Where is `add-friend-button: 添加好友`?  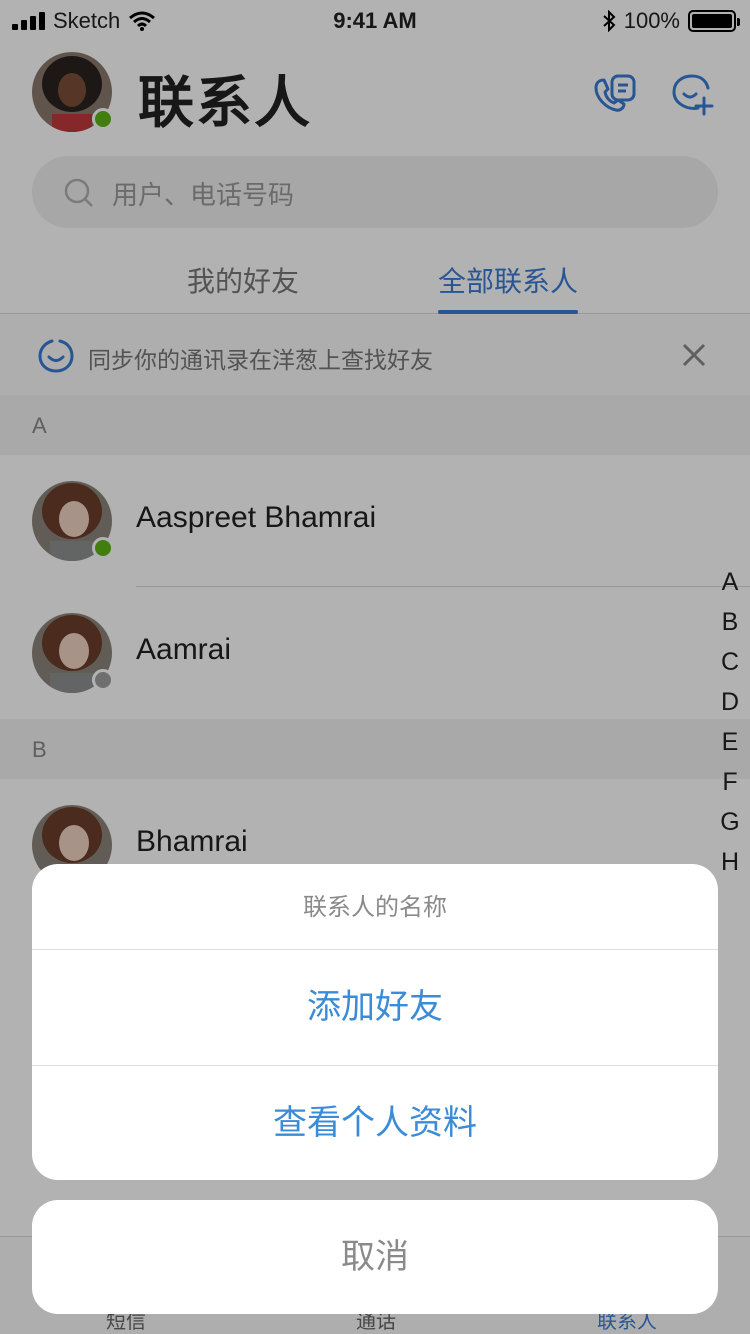 add-friend-button: 添加好友 is located at coordinates (375, 1007).